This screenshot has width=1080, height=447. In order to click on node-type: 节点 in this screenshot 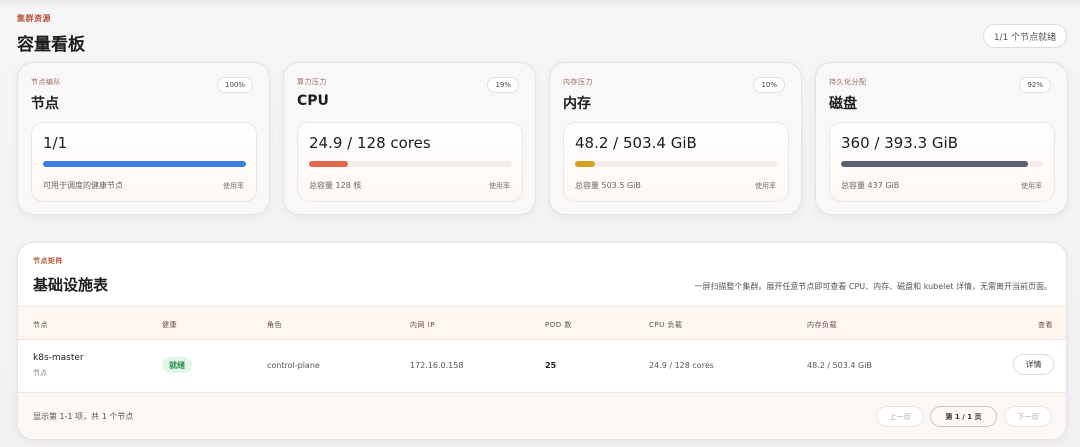, I will do `click(40, 373)`.